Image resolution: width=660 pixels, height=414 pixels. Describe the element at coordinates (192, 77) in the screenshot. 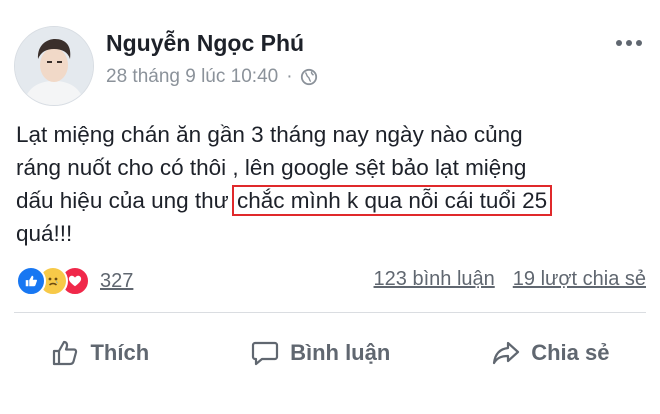

I see `post-timestamp: 28 tháng 9 lúc 10:40` at that location.